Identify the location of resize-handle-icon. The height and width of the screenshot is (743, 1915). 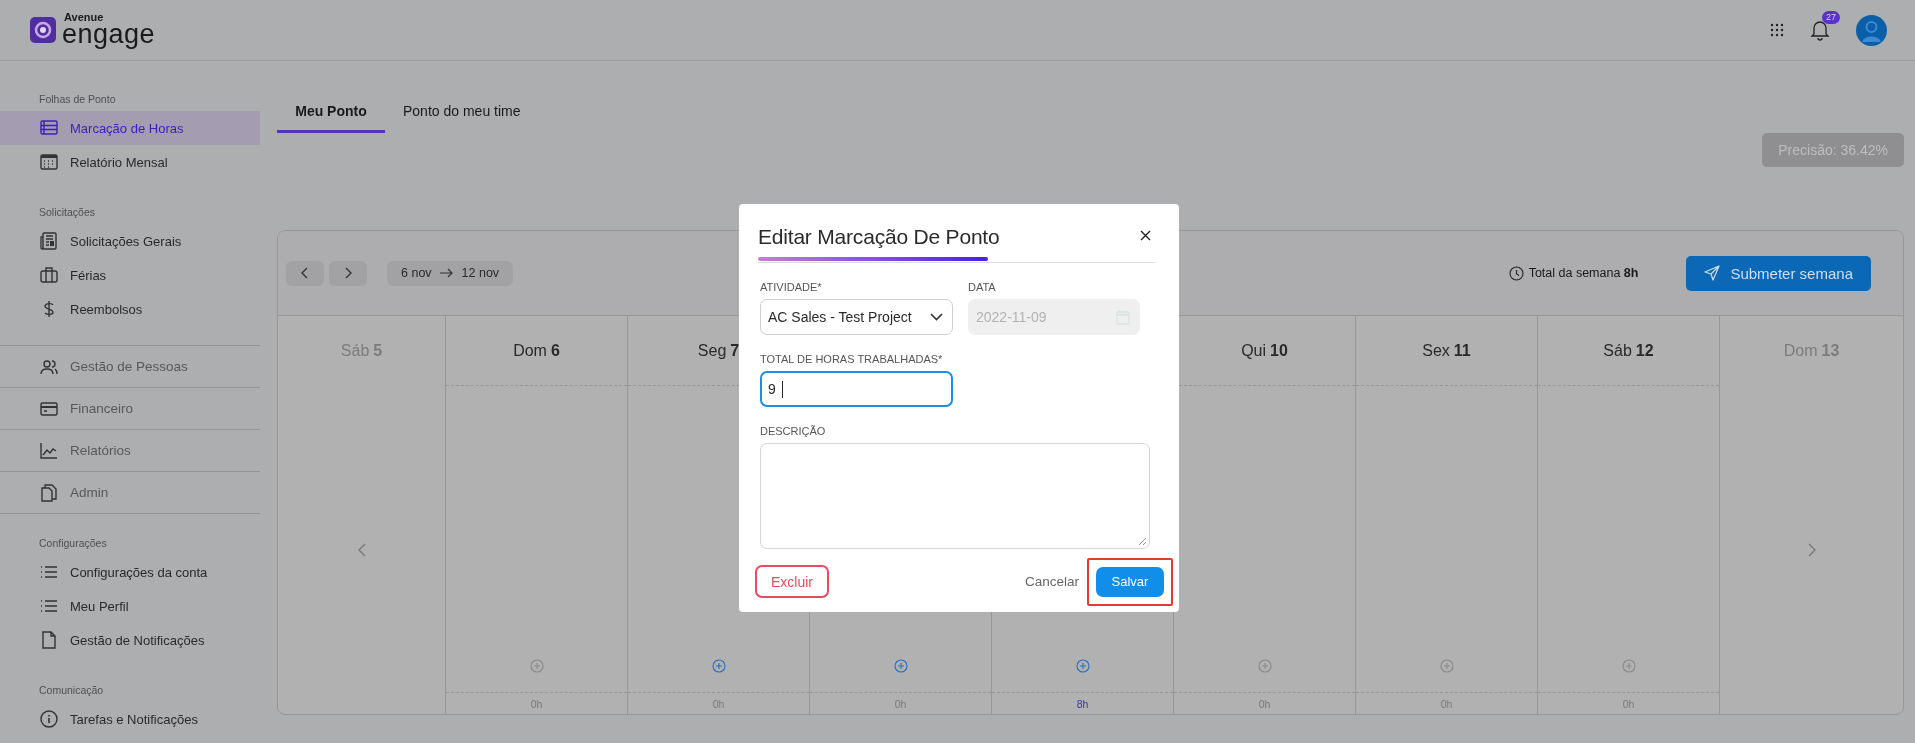
(1142, 541).